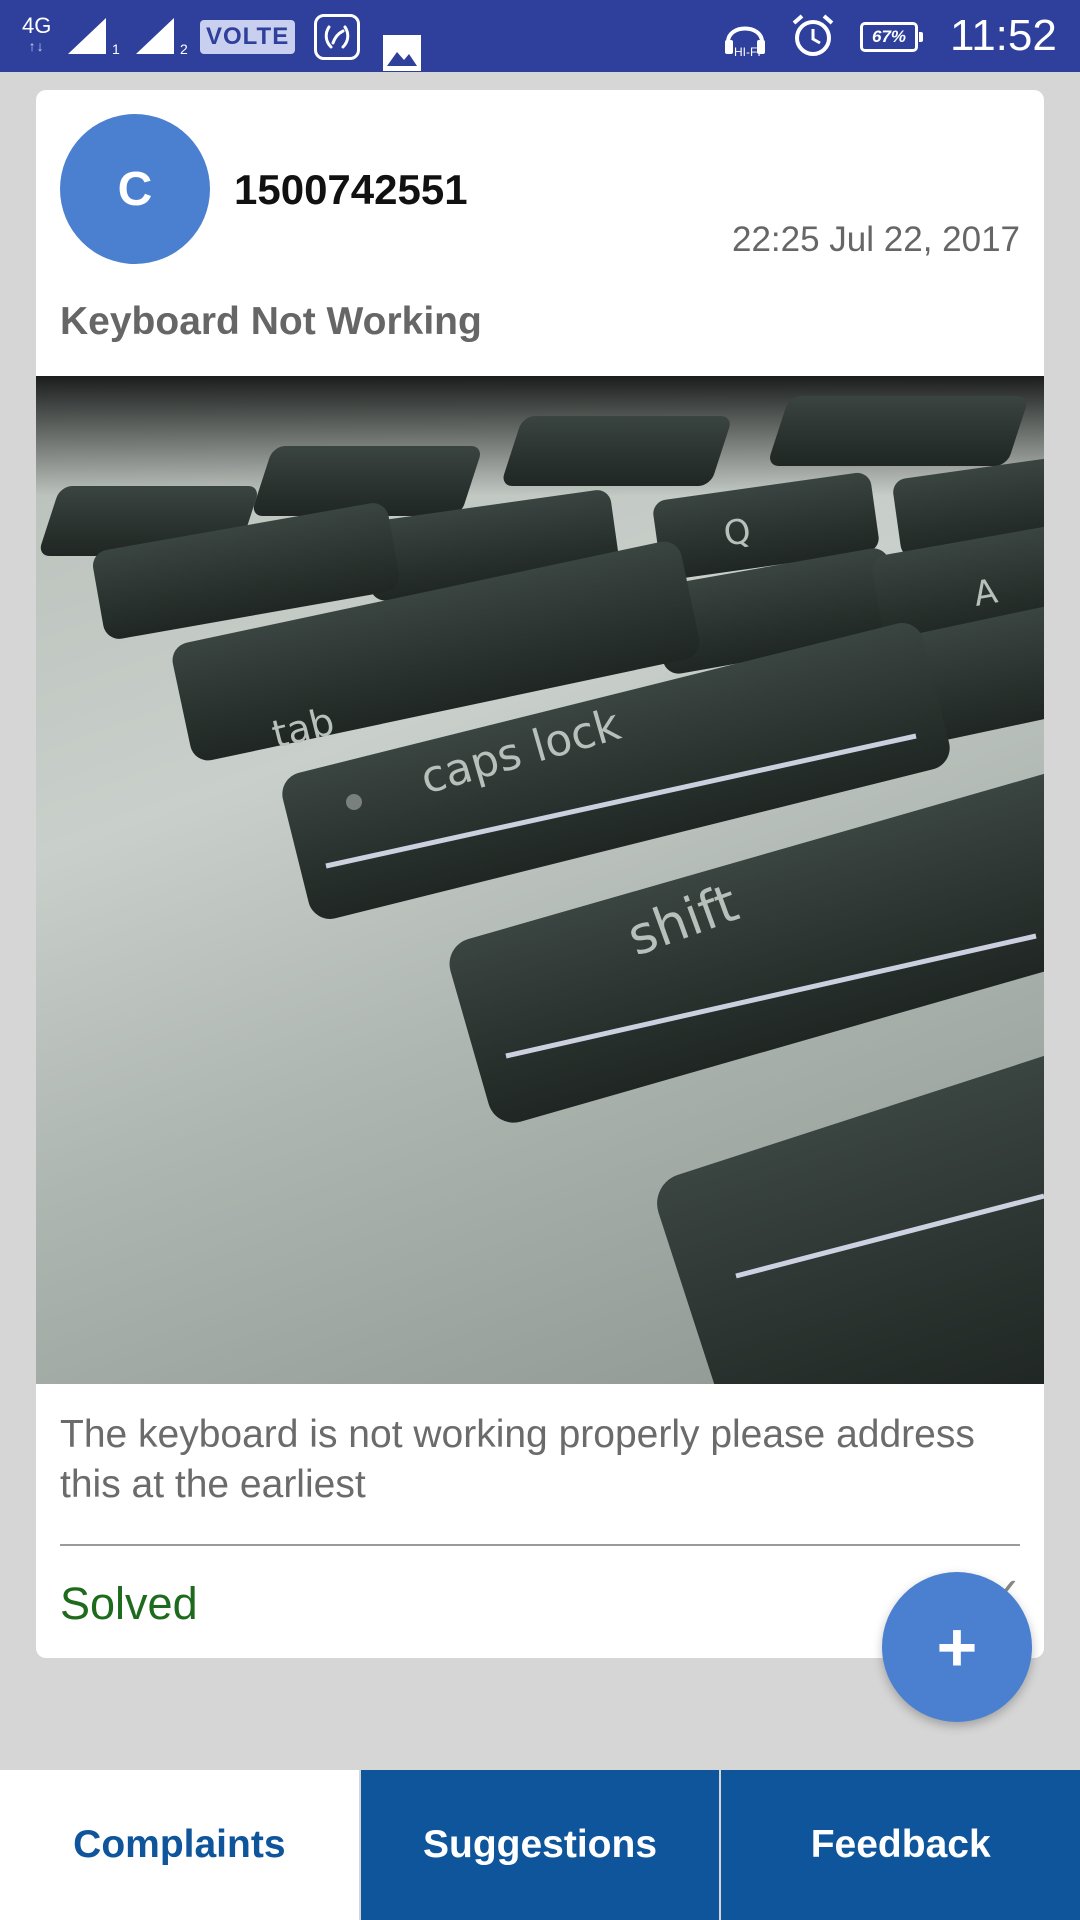  I want to click on data-activity-icon: ↑↓, so click(36, 46).